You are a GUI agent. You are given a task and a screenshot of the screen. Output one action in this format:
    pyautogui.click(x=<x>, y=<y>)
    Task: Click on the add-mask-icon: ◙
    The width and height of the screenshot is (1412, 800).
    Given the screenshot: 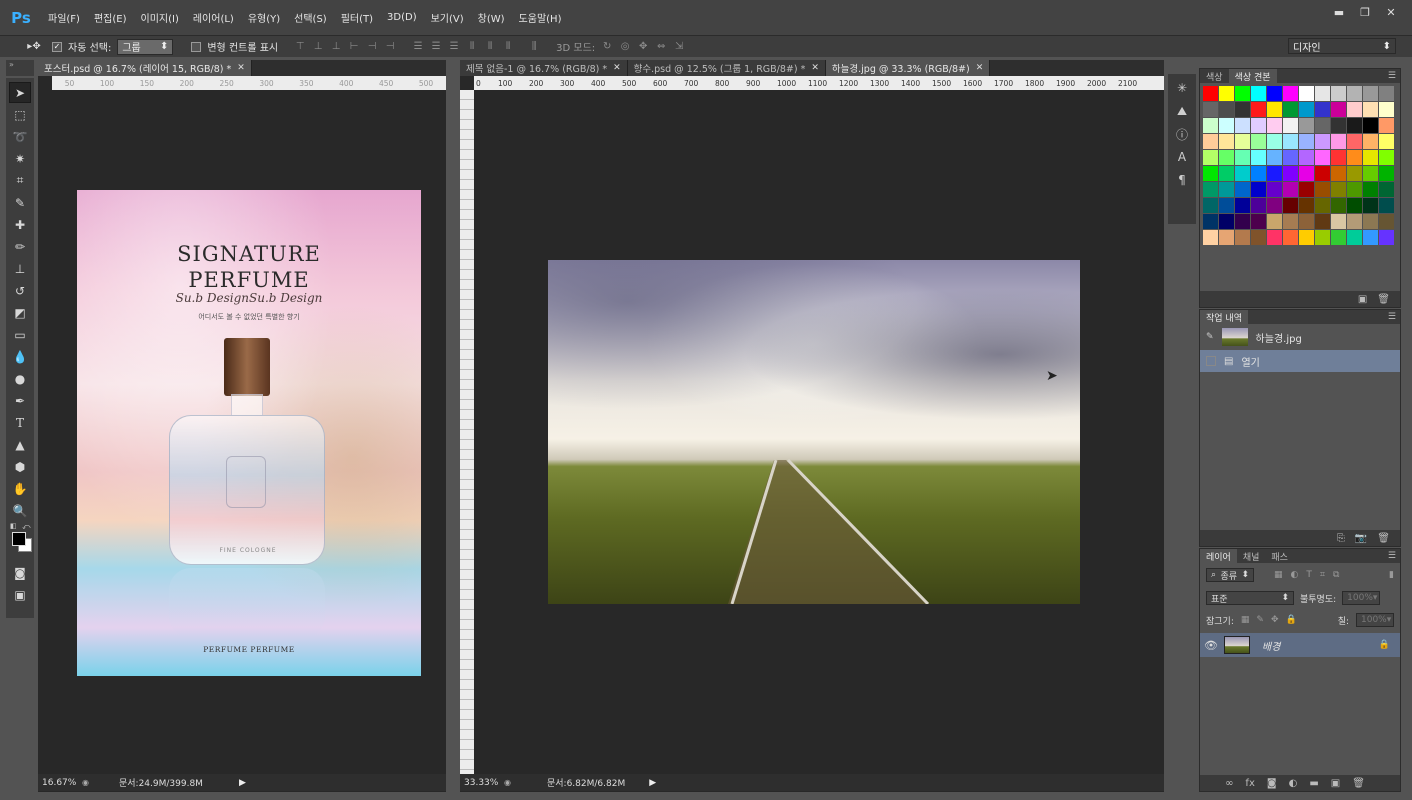 What is the action you would take?
    pyautogui.click(x=1272, y=783)
    